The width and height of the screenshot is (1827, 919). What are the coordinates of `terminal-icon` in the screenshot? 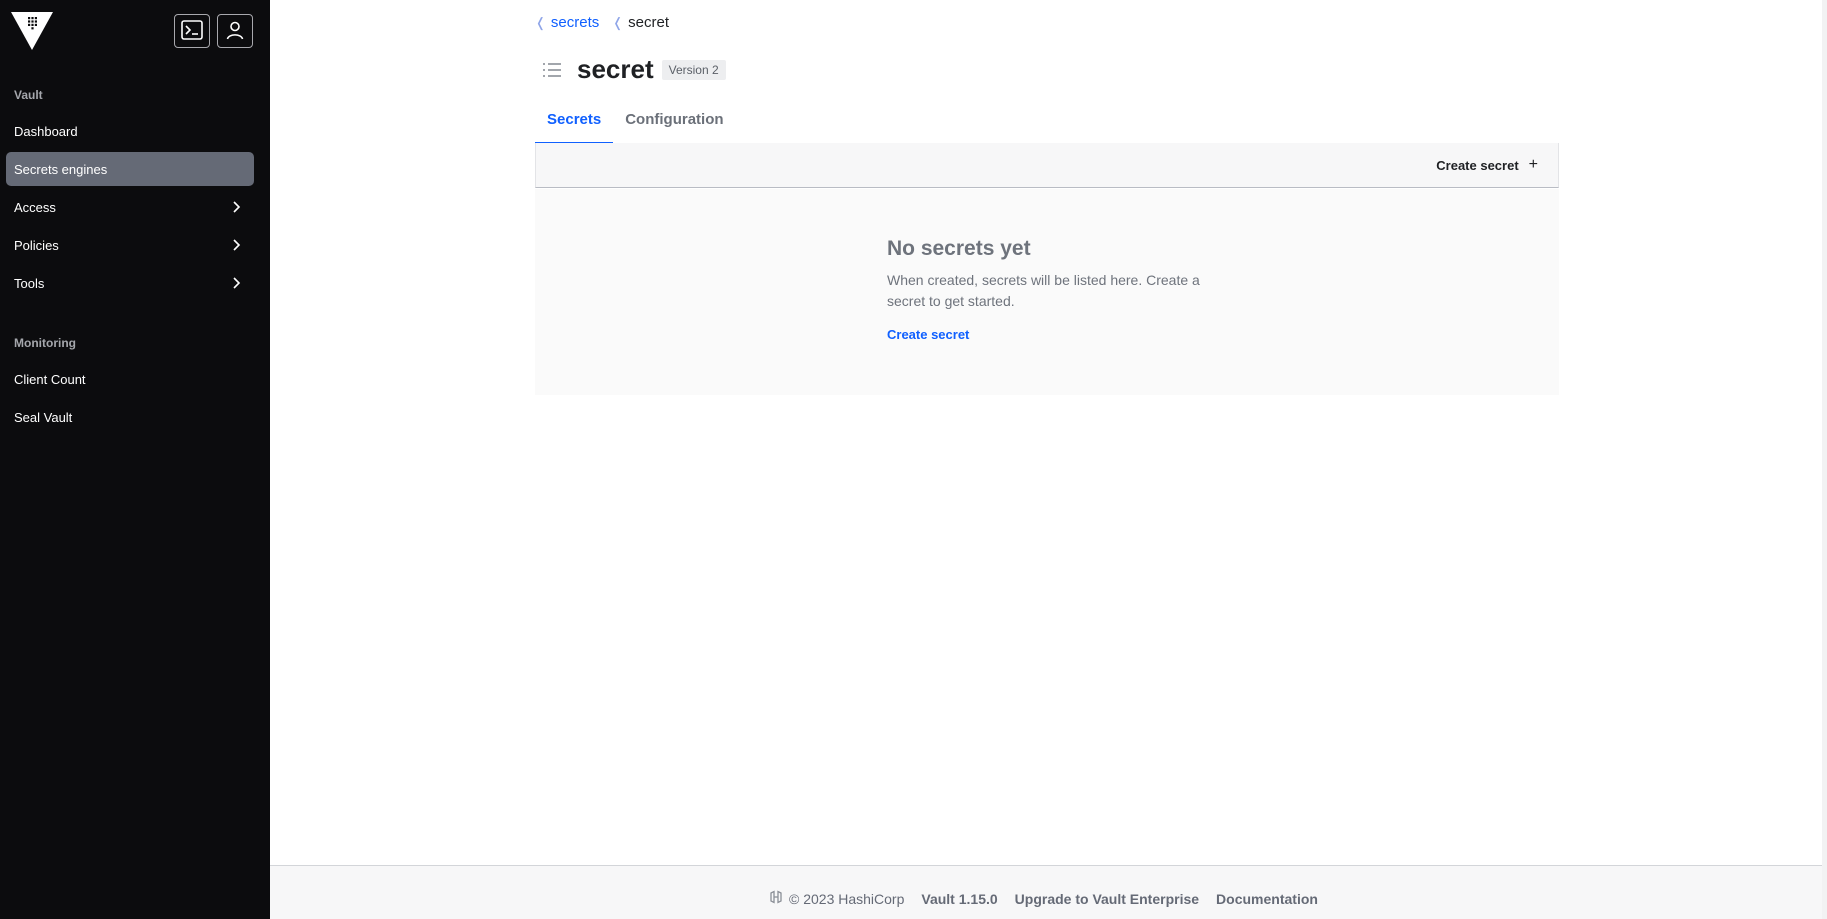 It's located at (192, 31).